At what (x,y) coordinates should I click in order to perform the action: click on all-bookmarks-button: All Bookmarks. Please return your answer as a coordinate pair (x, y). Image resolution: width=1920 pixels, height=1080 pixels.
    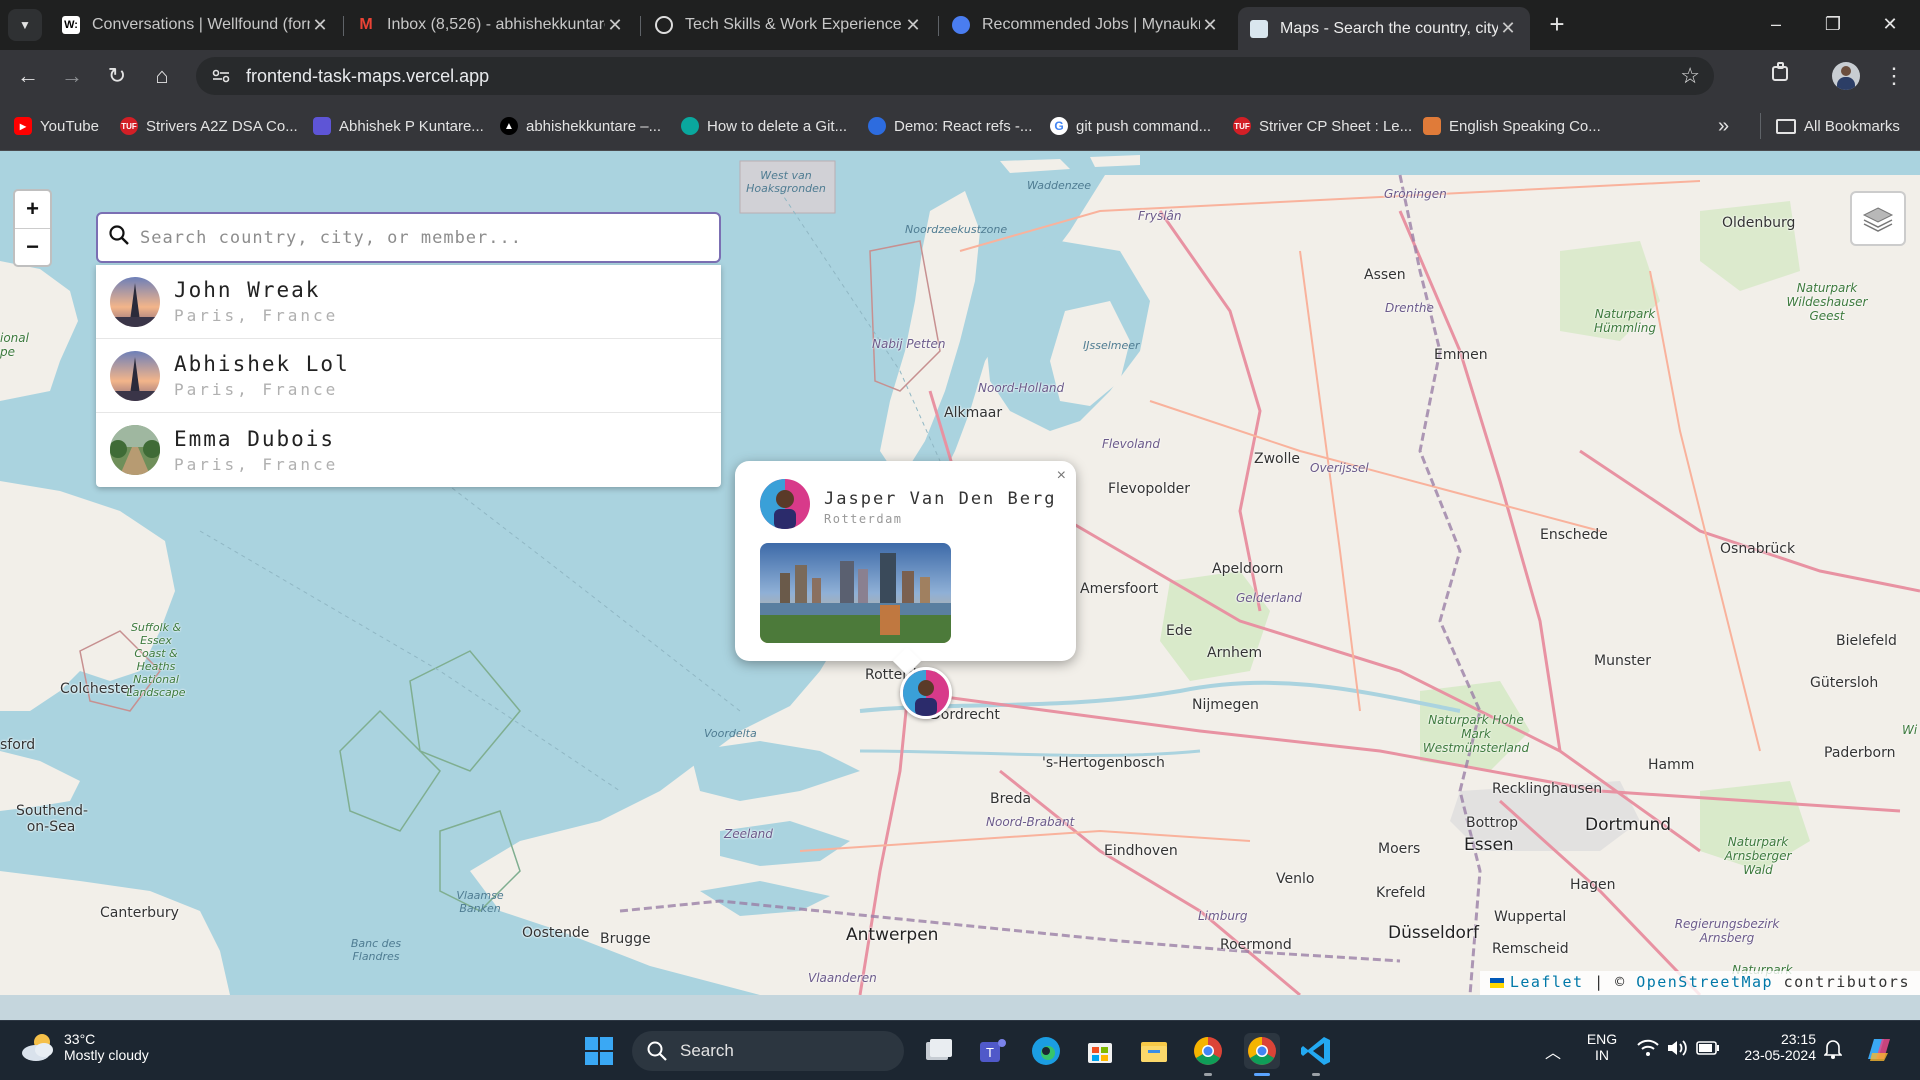
    Looking at the image, I should click on (1838, 126).